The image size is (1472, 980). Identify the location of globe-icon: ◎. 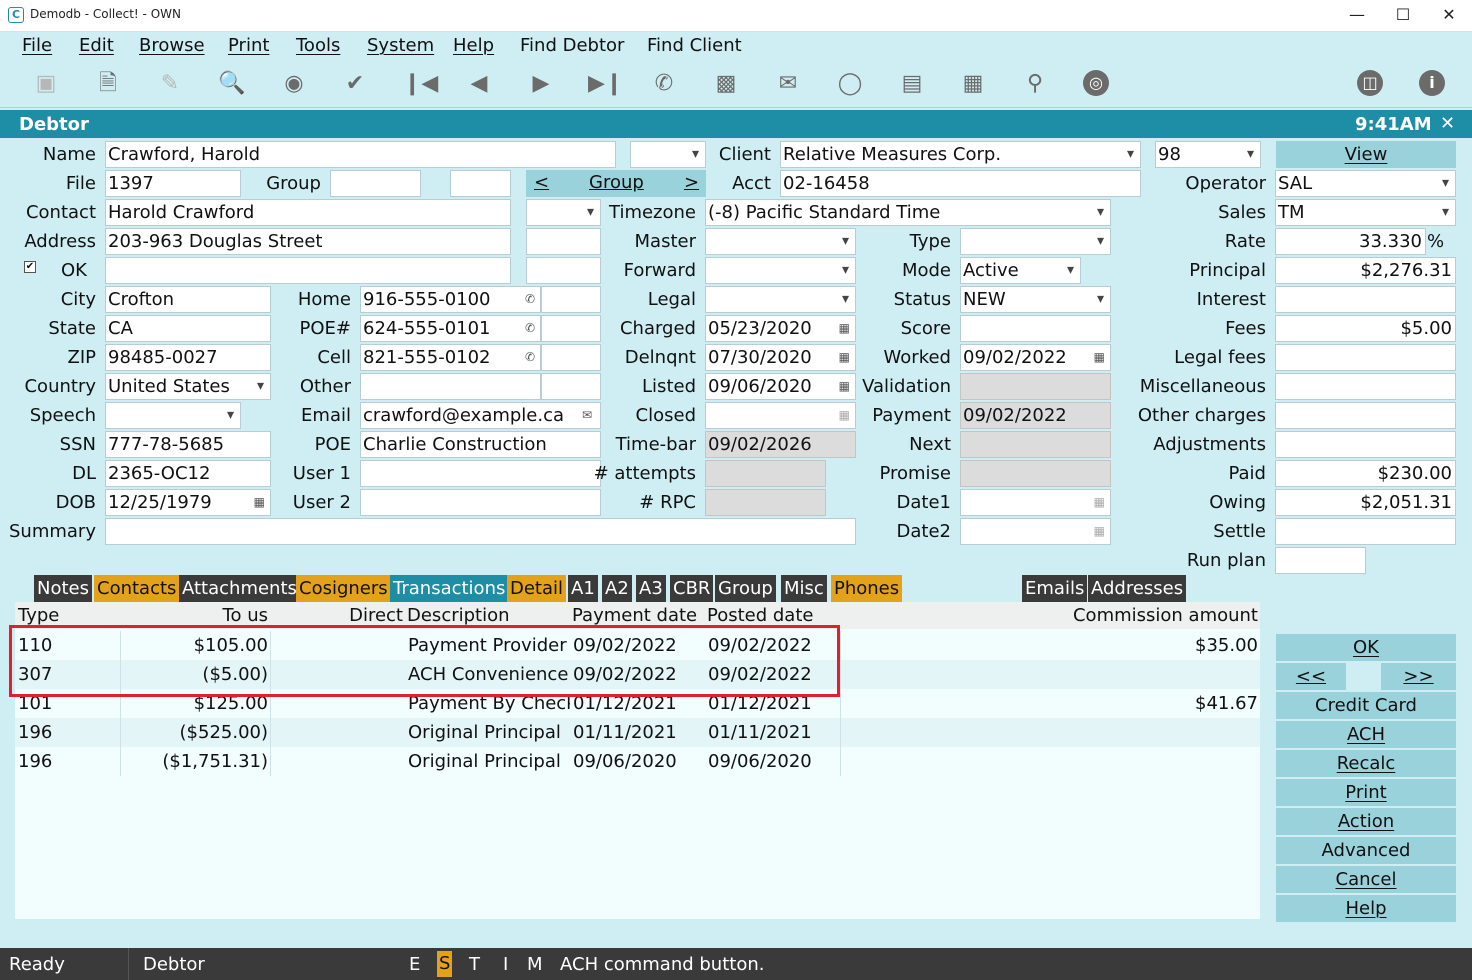
(1097, 84).